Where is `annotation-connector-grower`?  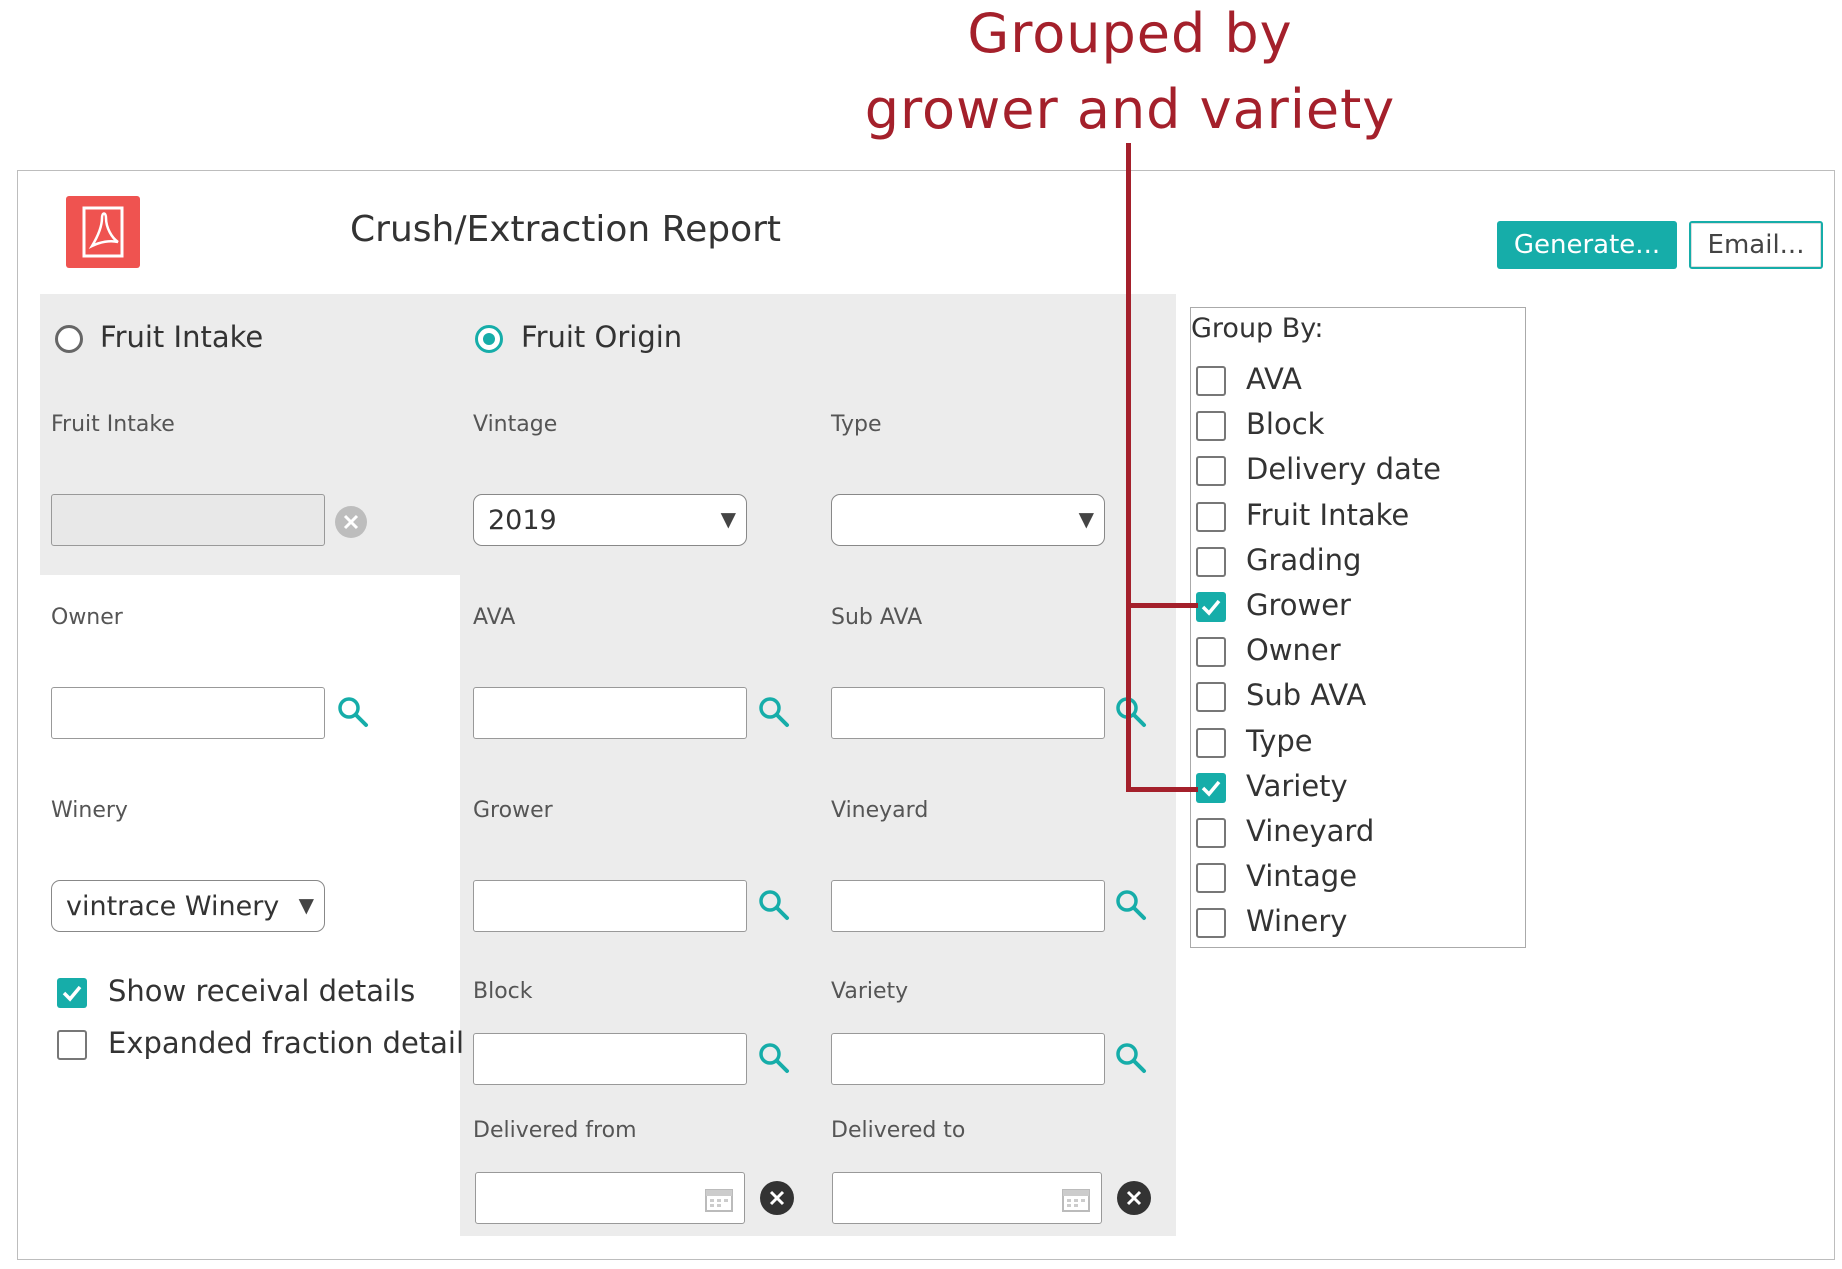 annotation-connector-grower is located at coordinates (1162, 605).